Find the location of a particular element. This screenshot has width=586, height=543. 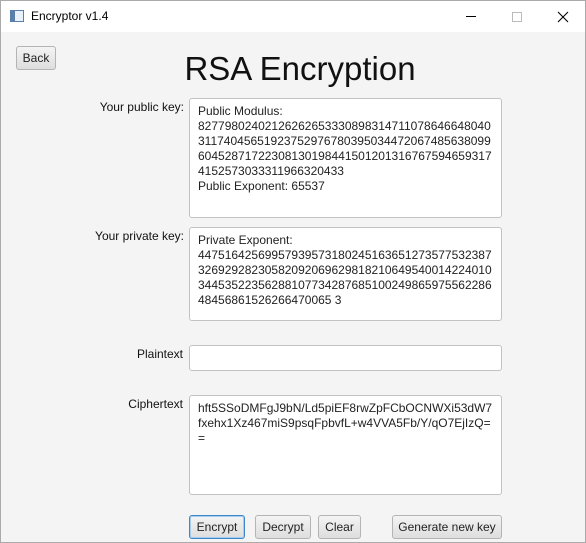

minimize-button is located at coordinates (471, 16).